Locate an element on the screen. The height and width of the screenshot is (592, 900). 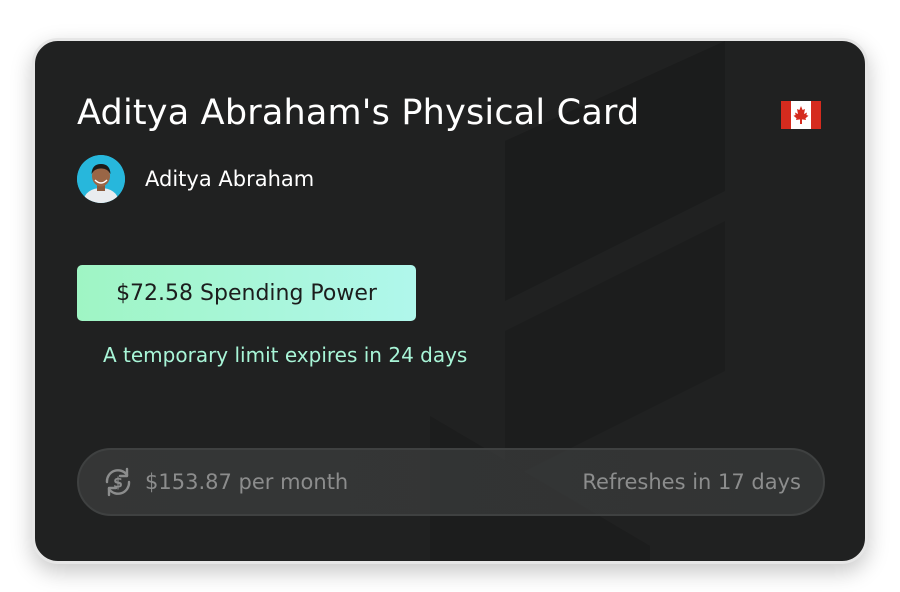
spending-power-badge: $72.58 Spending Power is located at coordinates (246, 293).